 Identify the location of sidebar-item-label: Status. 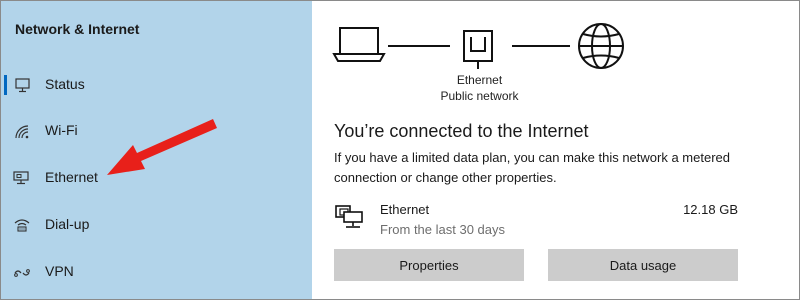
(65, 84).